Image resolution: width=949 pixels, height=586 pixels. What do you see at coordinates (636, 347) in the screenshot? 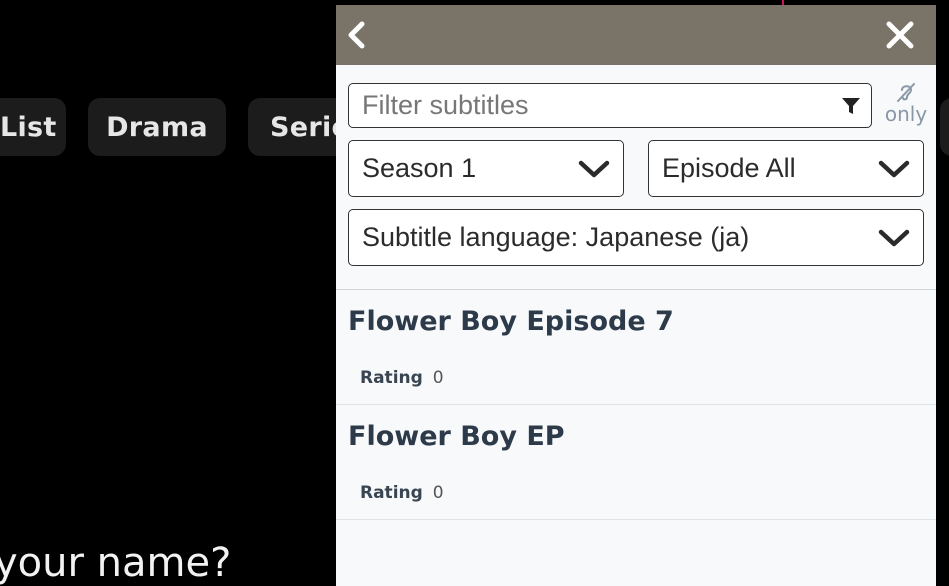
I see `subtitle-result-item: Flower Boy Episode 7 Rating 0` at bounding box center [636, 347].